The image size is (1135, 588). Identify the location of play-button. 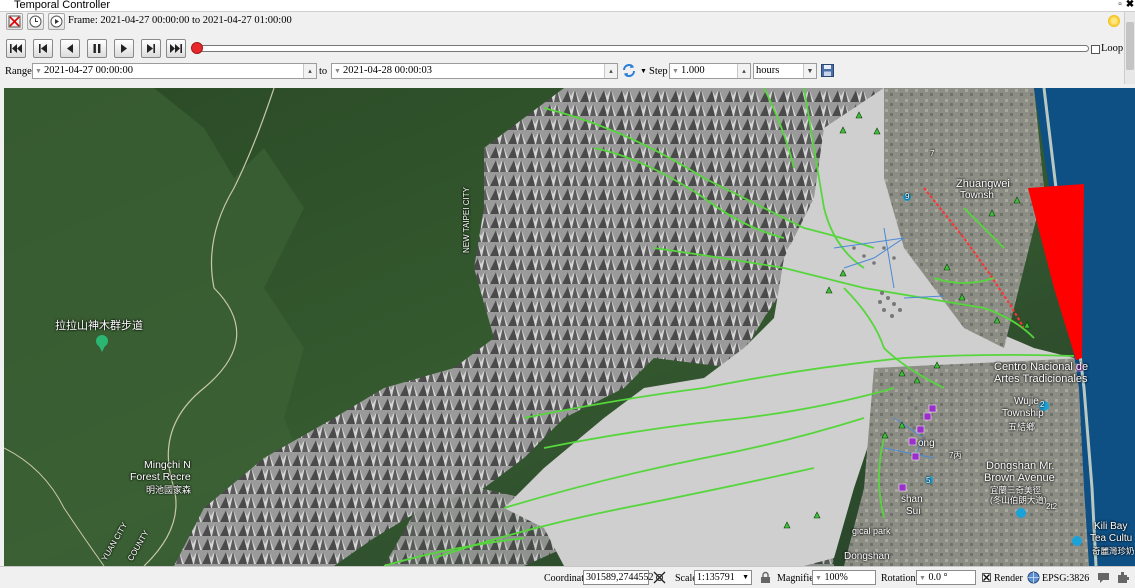
(124, 48).